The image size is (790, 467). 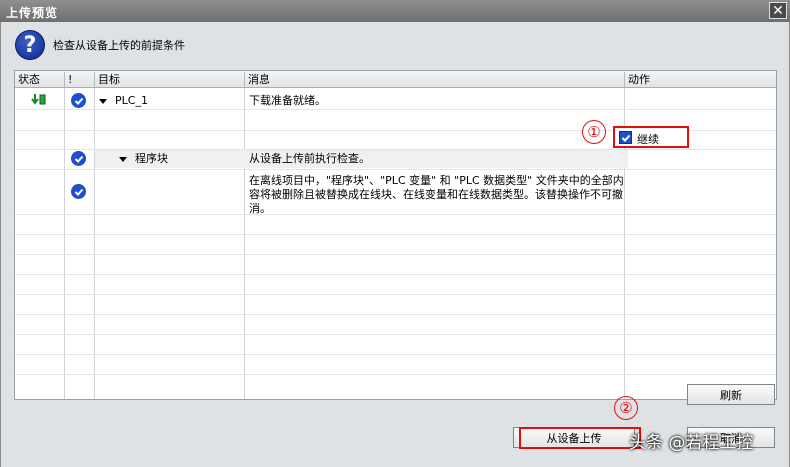 What do you see at coordinates (40, 235) in the screenshot?
I see `col-status` at bounding box center [40, 235].